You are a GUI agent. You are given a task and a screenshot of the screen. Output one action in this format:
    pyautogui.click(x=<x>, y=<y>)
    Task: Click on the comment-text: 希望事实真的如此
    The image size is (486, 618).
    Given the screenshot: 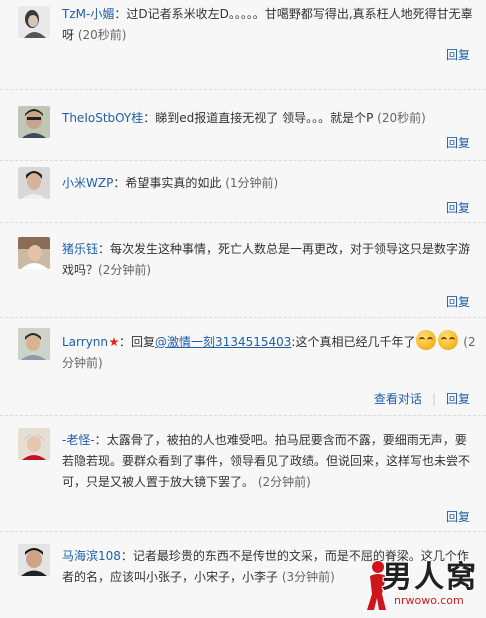 What is the action you would take?
    pyautogui.click(x=173, y=183)
    